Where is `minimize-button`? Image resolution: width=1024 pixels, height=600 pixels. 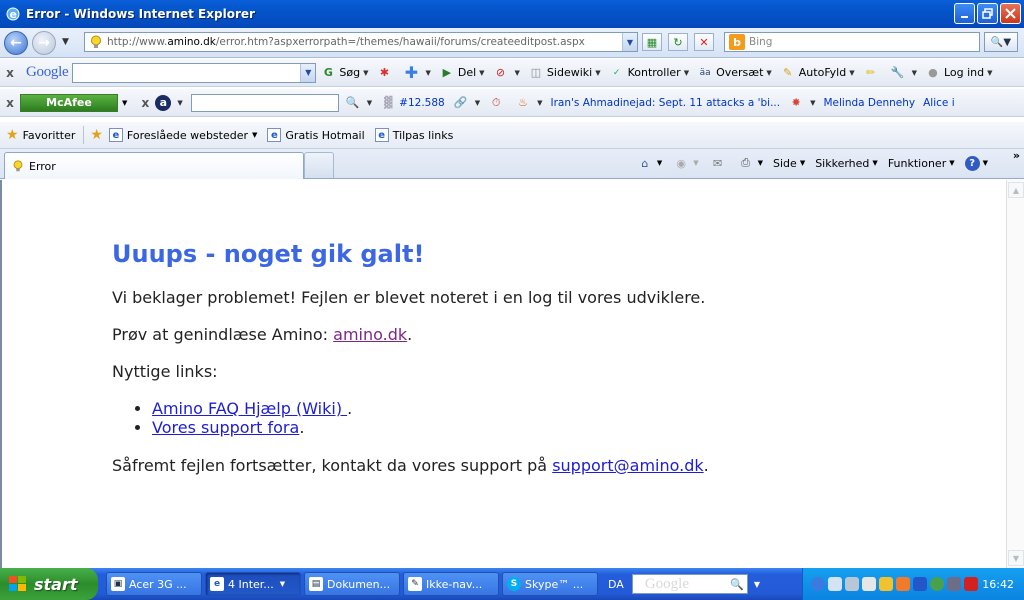
minimize-button is located at coordinates (964, 13).